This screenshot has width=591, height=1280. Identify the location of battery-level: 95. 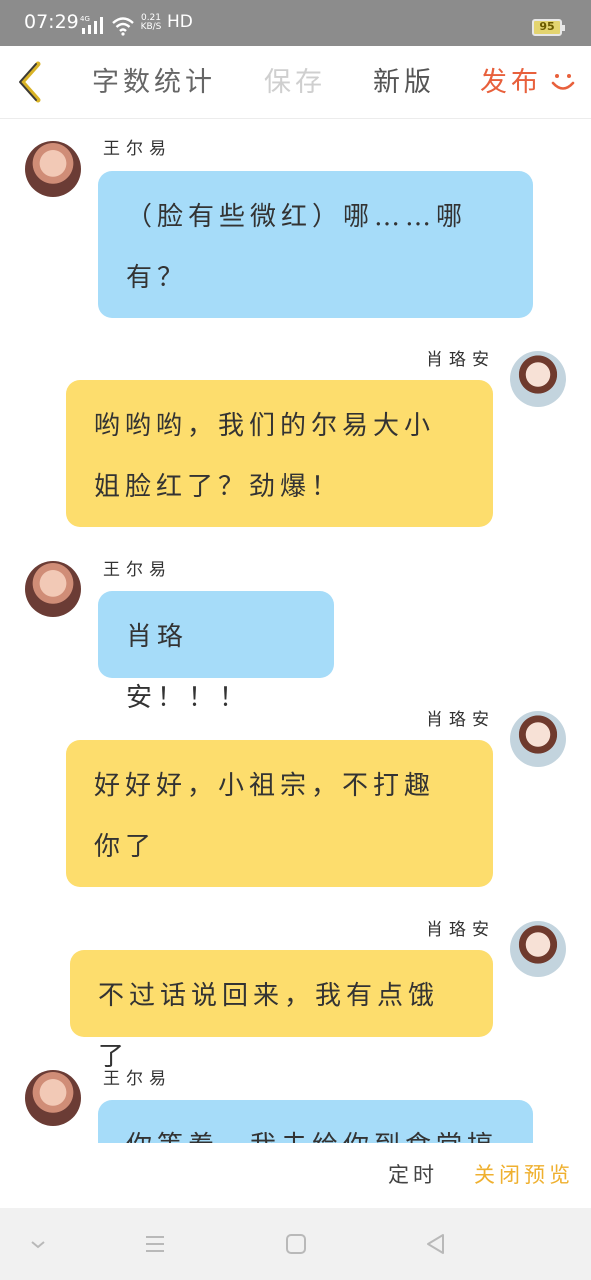
(547, 26).